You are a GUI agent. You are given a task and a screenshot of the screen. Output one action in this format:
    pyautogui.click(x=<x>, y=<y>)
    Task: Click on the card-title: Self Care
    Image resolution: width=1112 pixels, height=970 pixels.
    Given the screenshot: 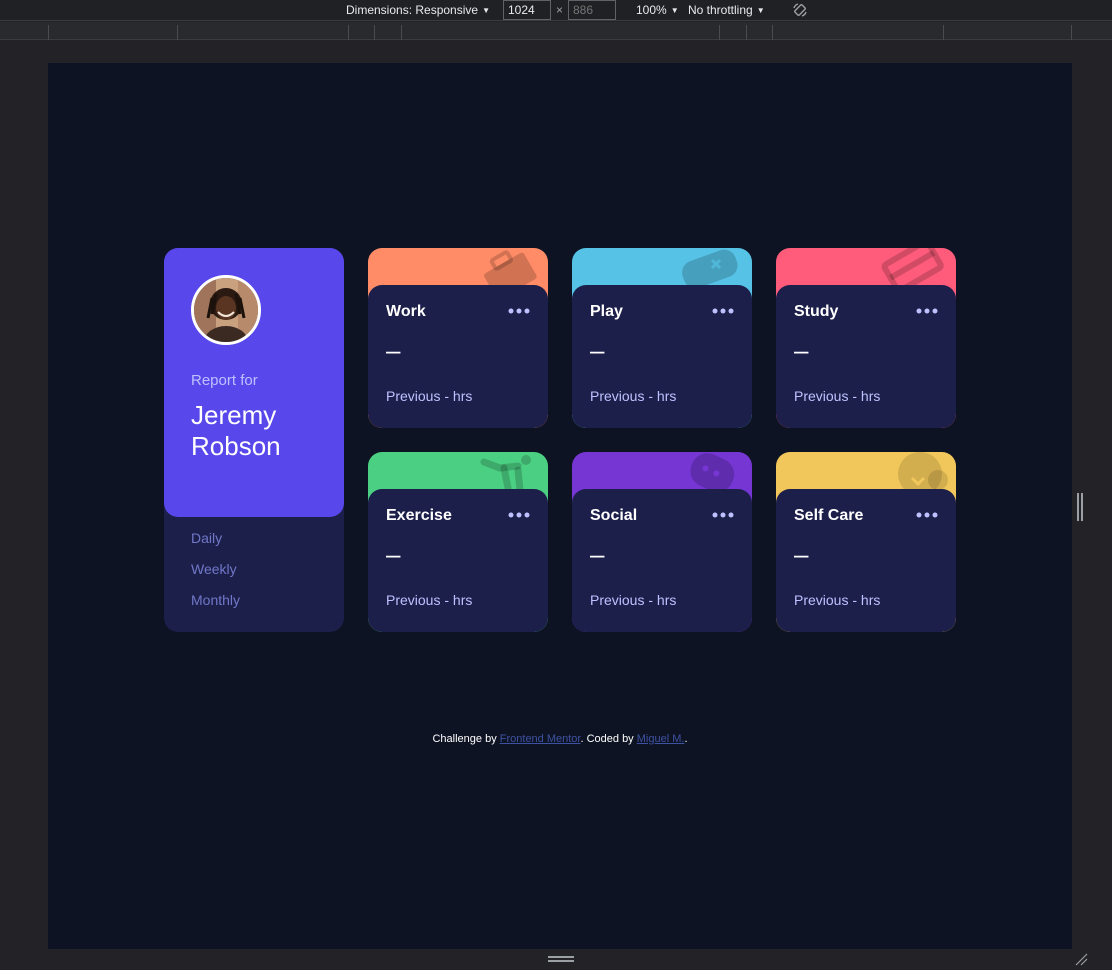 What is the action you would take?
    pyautogui.click(x=829, y=515)
    